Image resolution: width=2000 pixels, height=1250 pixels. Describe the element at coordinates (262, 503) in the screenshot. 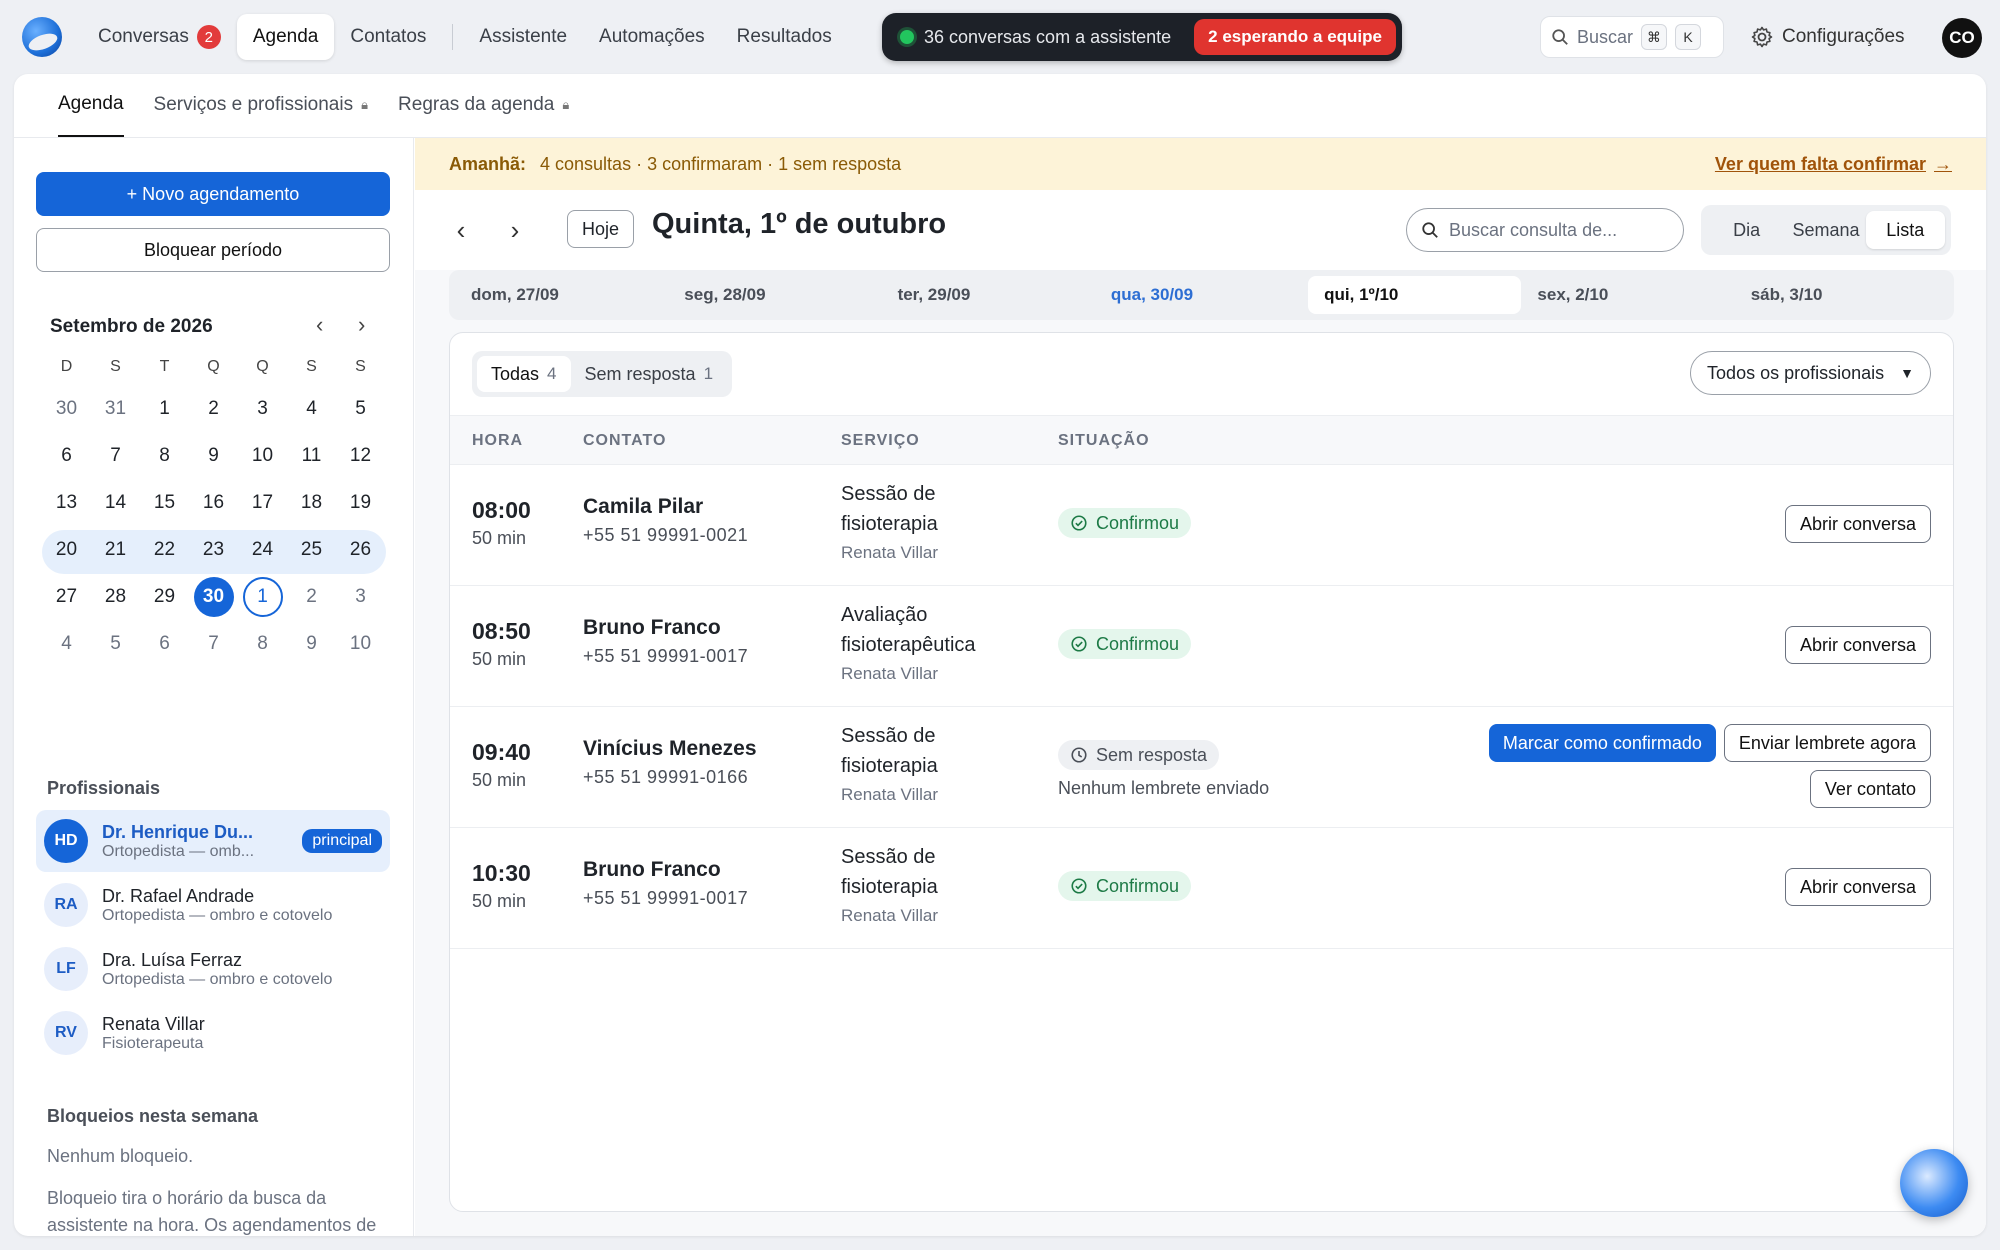

I see `calendar-day: 17` at that location.